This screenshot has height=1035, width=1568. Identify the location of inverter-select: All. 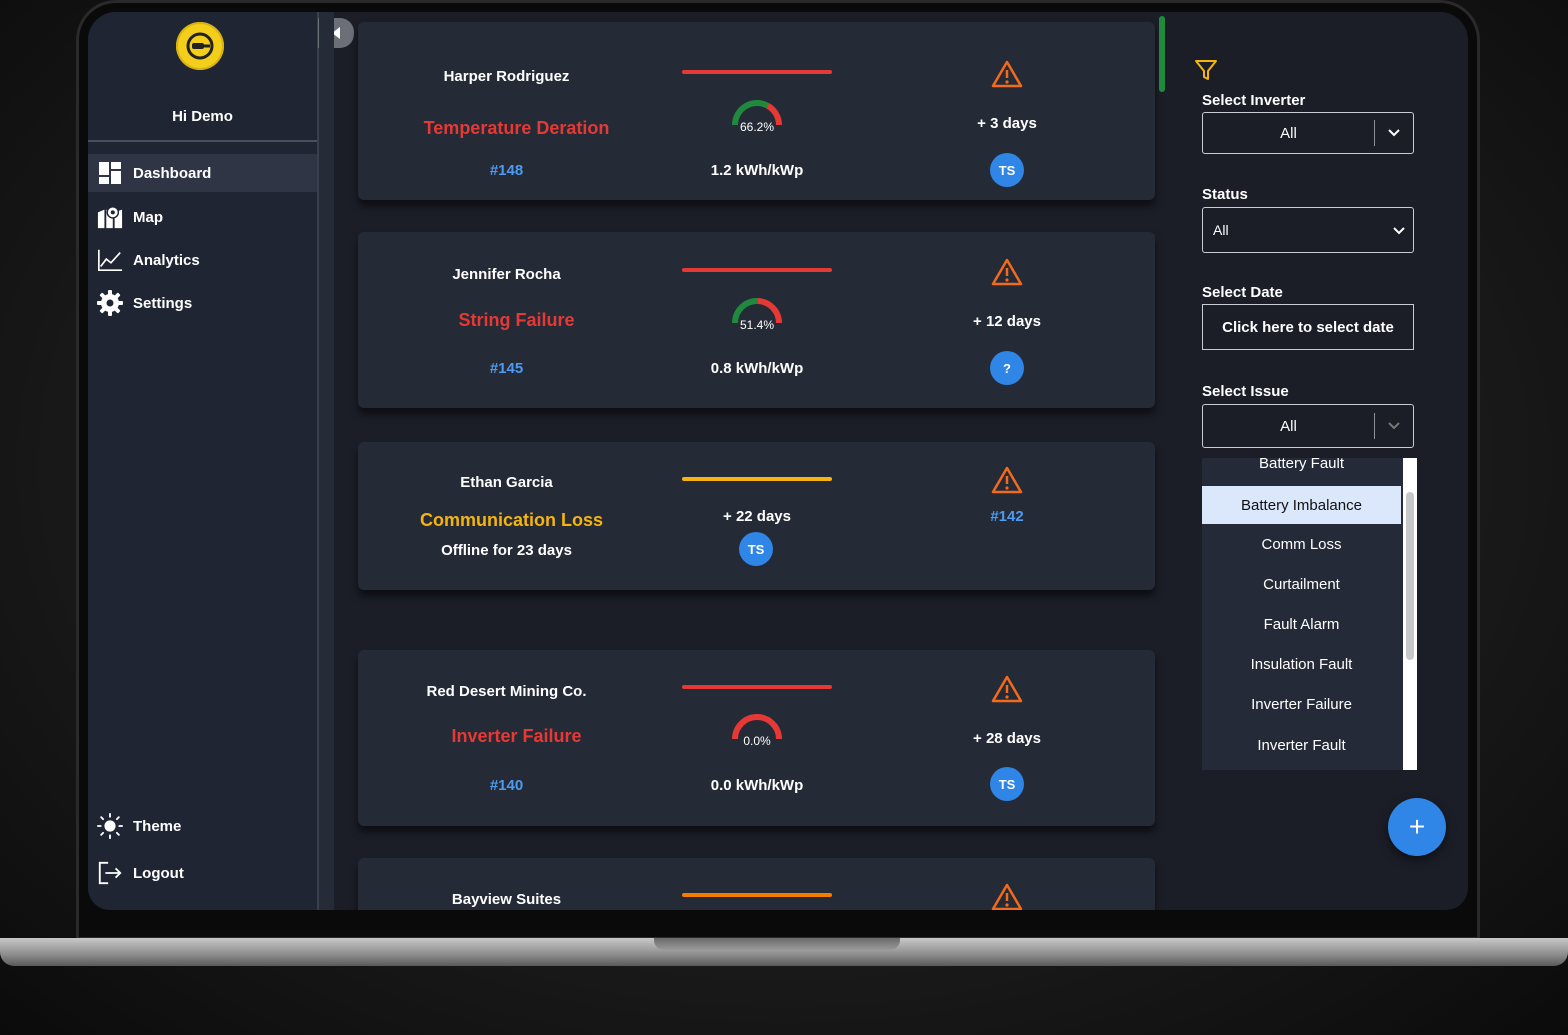
(1308, 133).